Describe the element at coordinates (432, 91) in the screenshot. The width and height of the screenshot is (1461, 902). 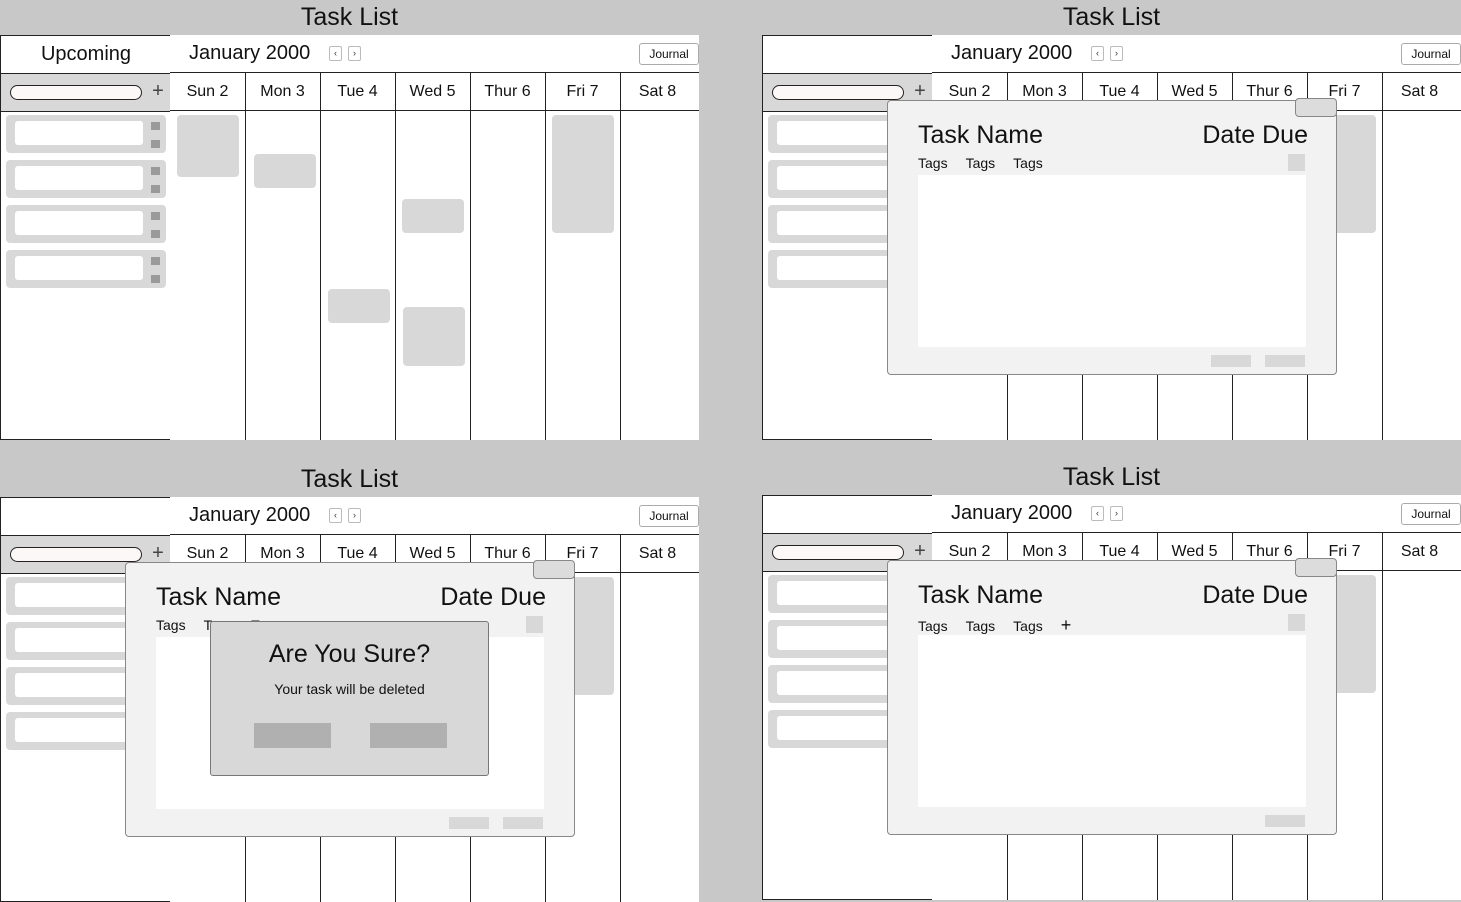
I see `day-header: Wed 5` at that location.